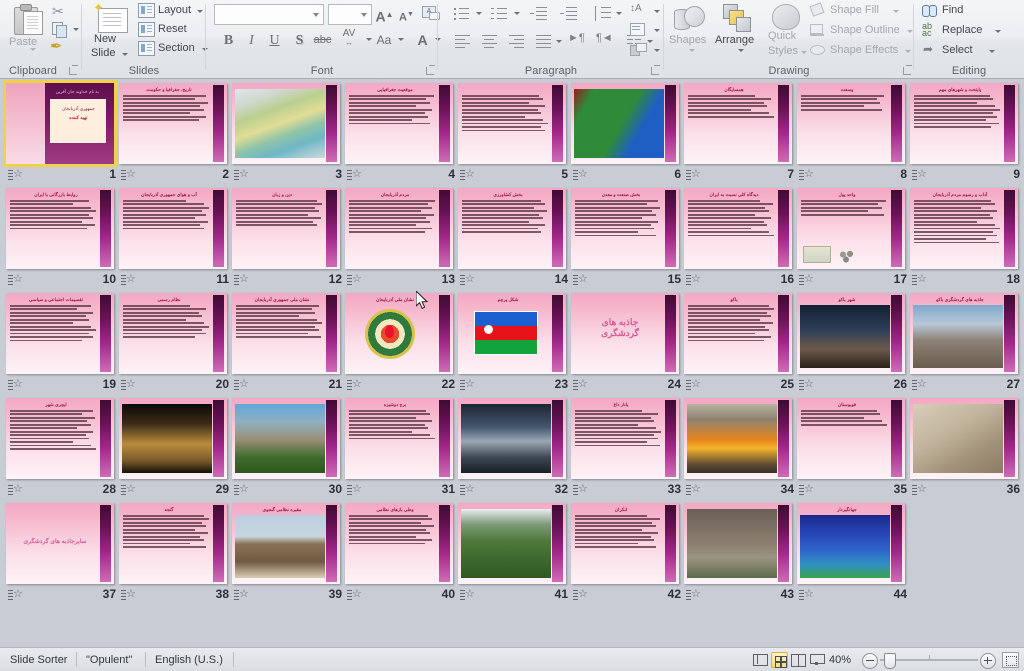 This screenshot has height=671, width=1024. Describe the element at coordinates (964, 333) in the screenshot. I see `slide-27-canvas: جاذبه های گردشگری باکو` at that location.